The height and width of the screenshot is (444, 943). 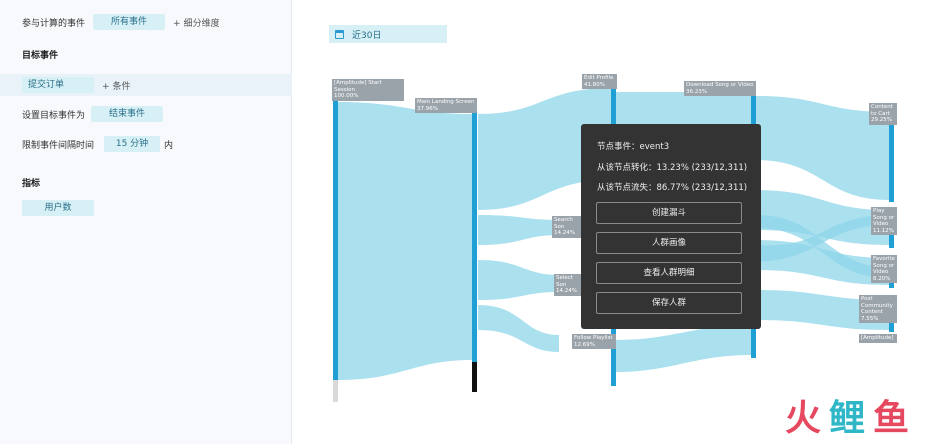 What do you see at coordinates (335, 240) in the screenshot?
I see `node-bar-start` at bounding box center [335, 240].